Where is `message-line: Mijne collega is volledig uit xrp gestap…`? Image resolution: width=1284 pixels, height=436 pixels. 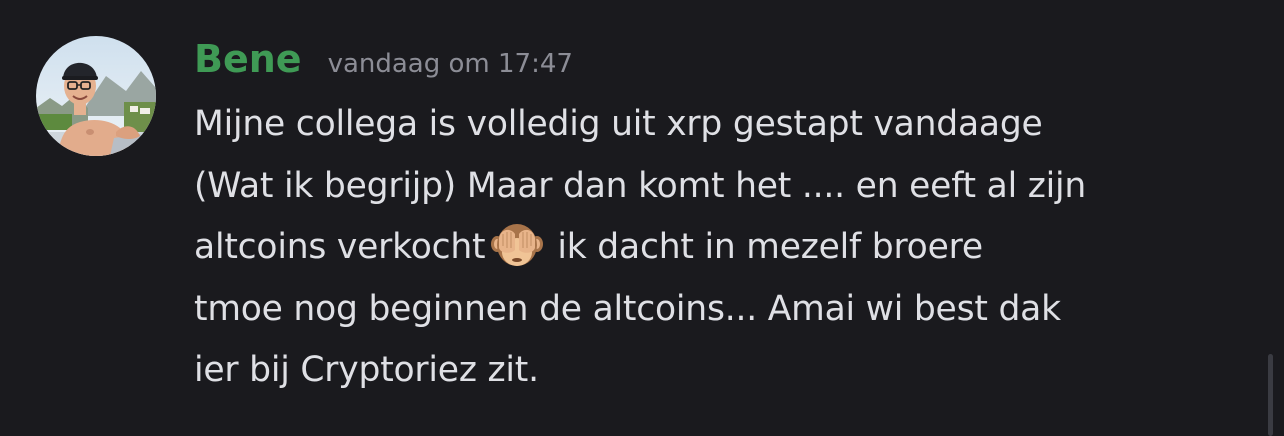
message-line: Mijne collega is volledig uit xrp gestap… is located at coordinates (618, 124).